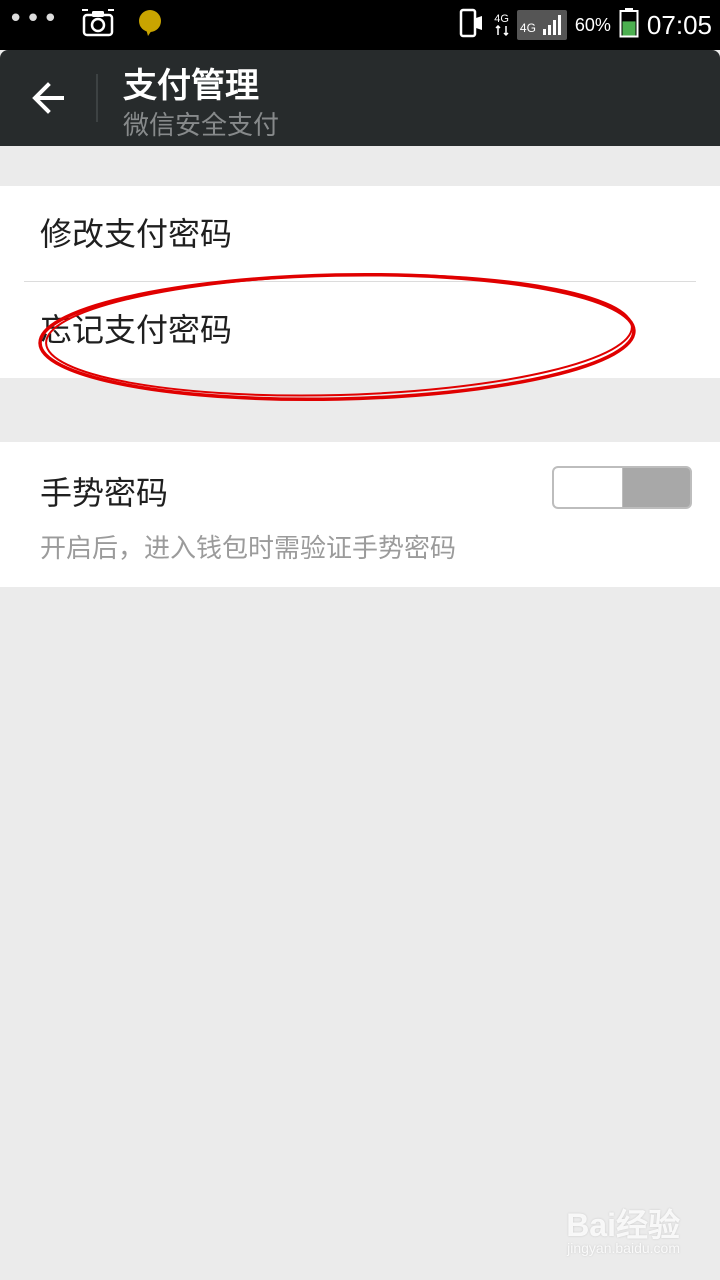 The image size is (720, 1280). I want to click on baidu-jingyan-watermark: Bai经验 jingyan.baidu.com, so click(610, 1231).